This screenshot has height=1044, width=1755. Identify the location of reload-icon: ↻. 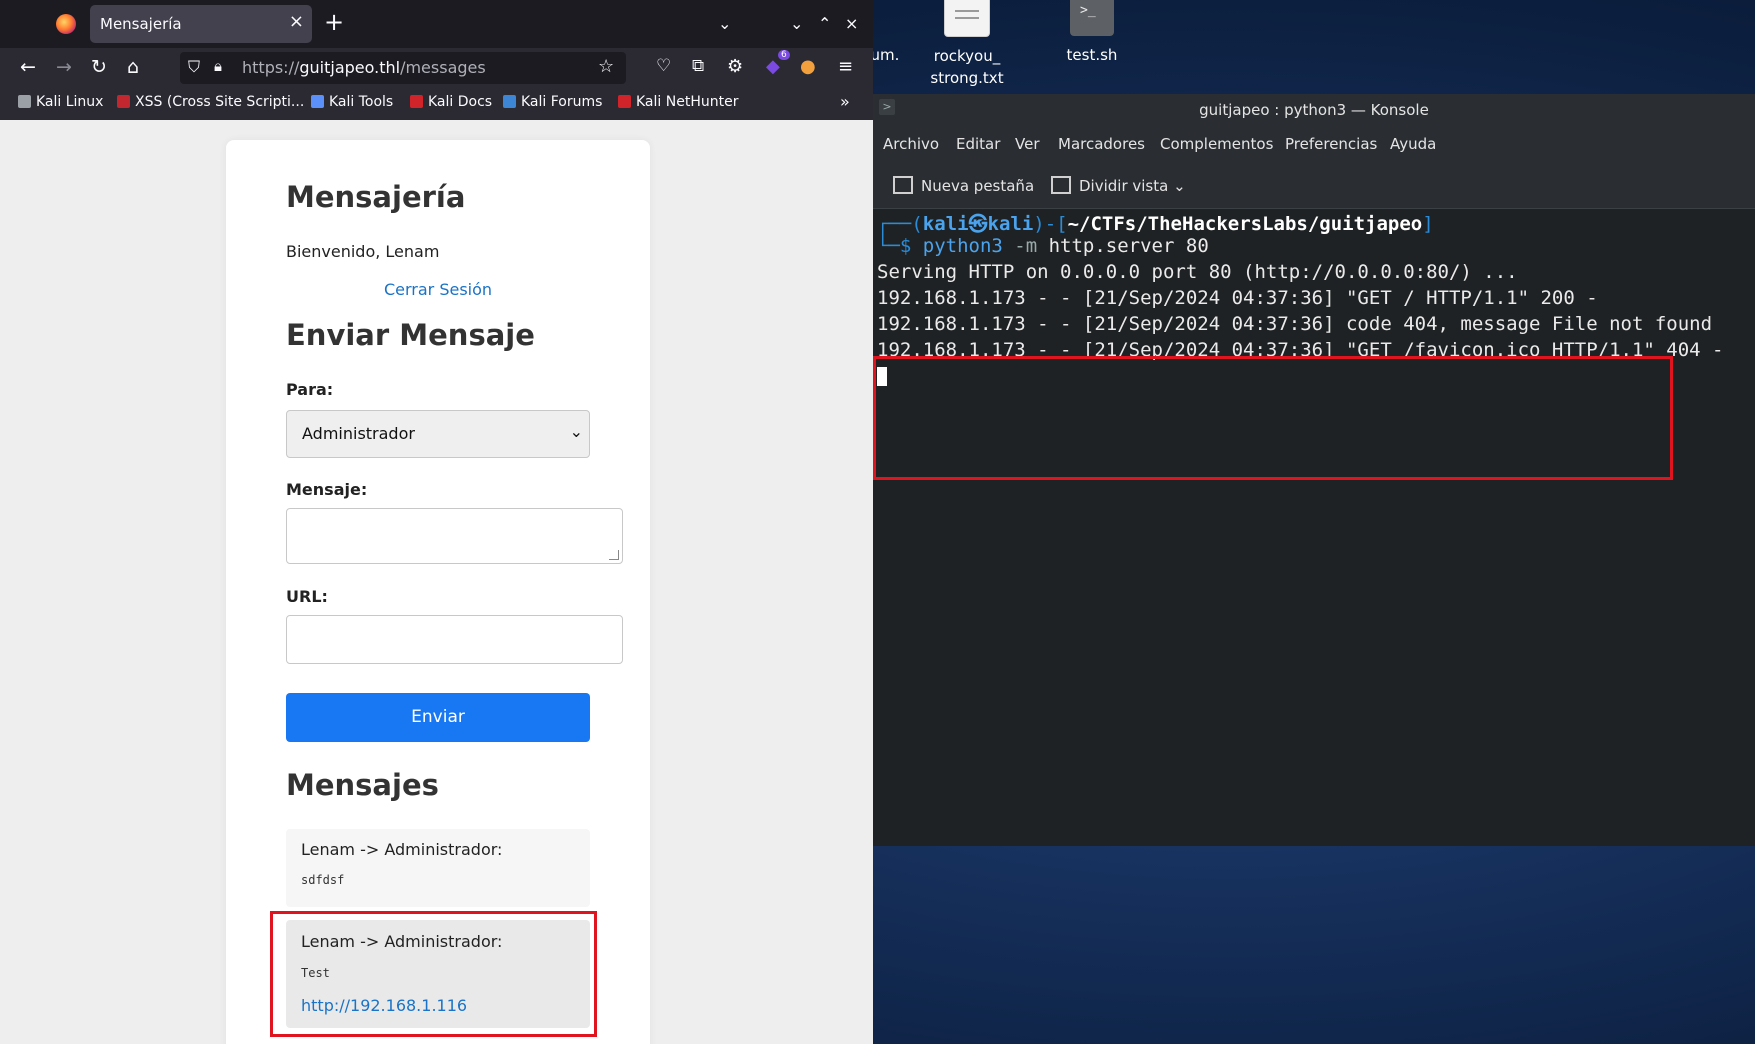
(99, 67).